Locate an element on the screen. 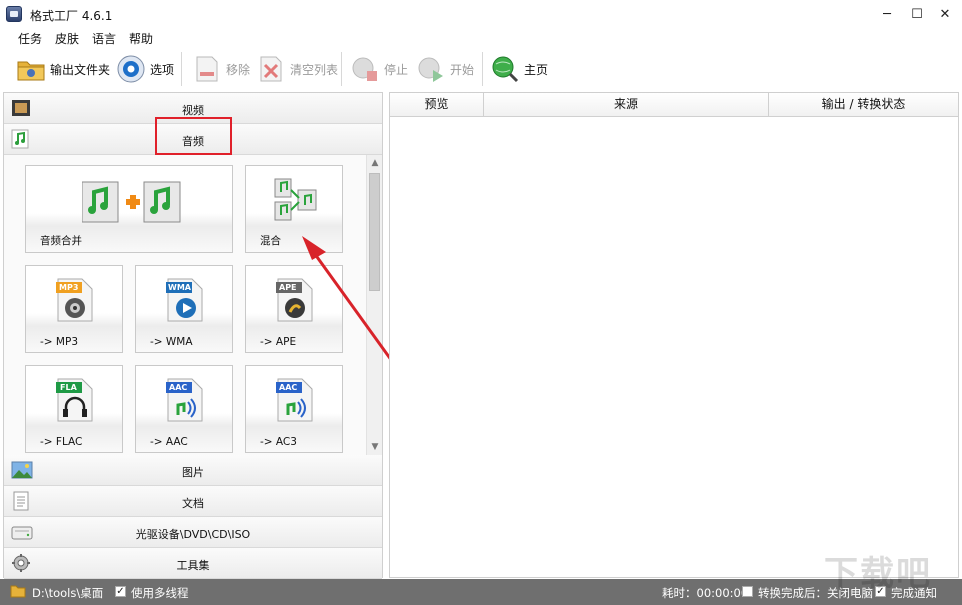 This screenshot has width=962, height=605. to-wma-label: -> WMA is located at coordinates (171, 342).